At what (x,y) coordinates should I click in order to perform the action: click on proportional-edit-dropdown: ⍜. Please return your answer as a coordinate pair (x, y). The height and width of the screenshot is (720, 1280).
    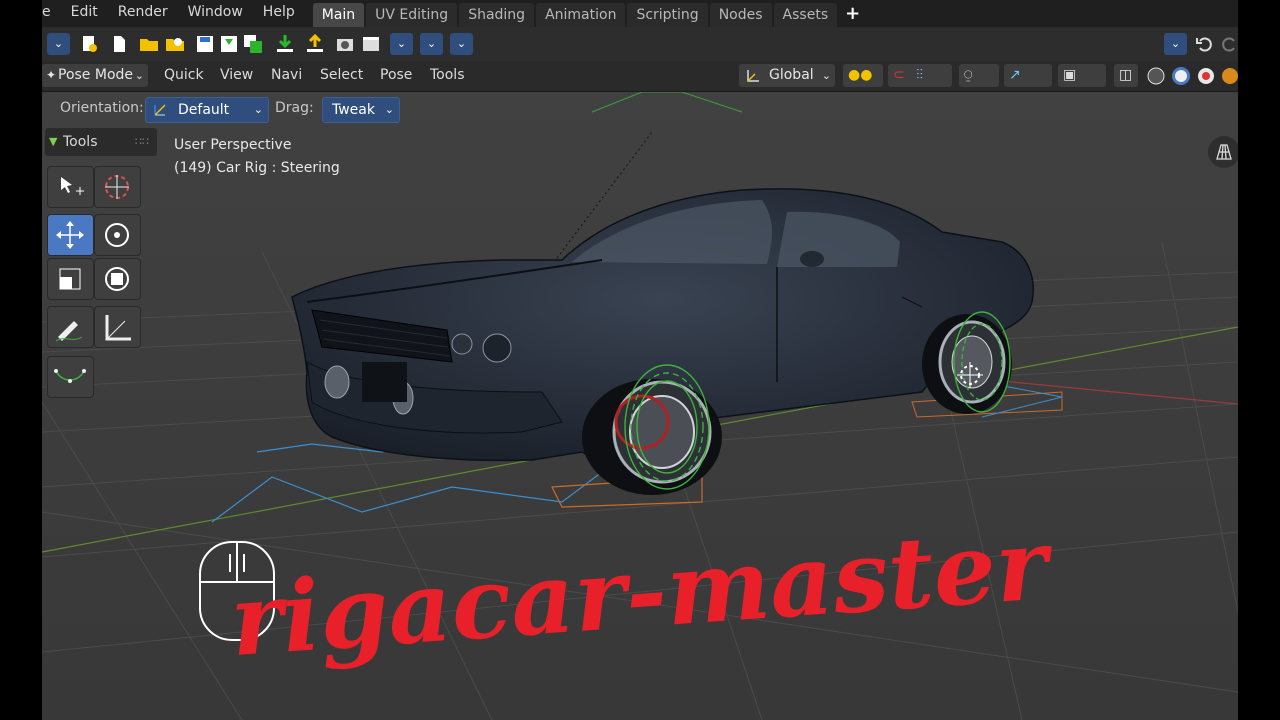
    Looking at the image, I should click on (979, 75).